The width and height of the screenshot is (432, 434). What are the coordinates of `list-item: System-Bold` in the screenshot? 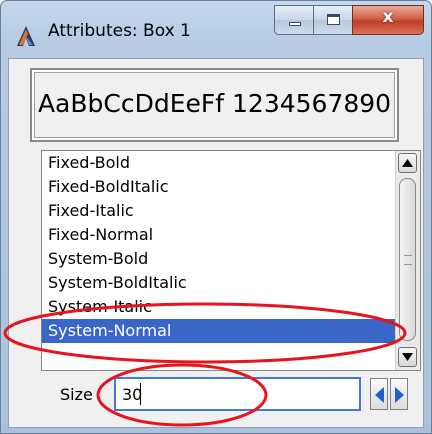 It's located at (219, 259).